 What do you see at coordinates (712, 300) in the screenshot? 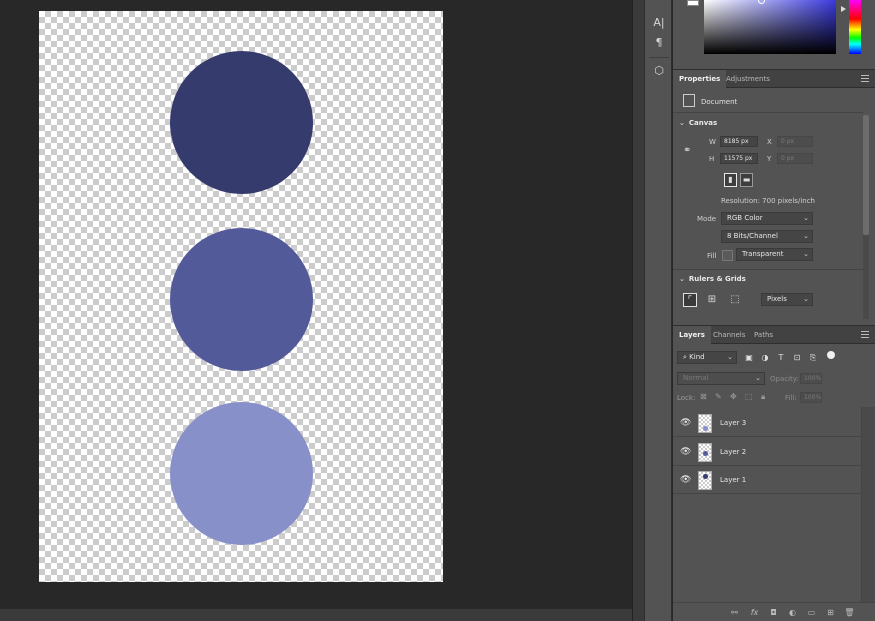
I see `grid-icon: ⊞` at bounding box center [712, 300].